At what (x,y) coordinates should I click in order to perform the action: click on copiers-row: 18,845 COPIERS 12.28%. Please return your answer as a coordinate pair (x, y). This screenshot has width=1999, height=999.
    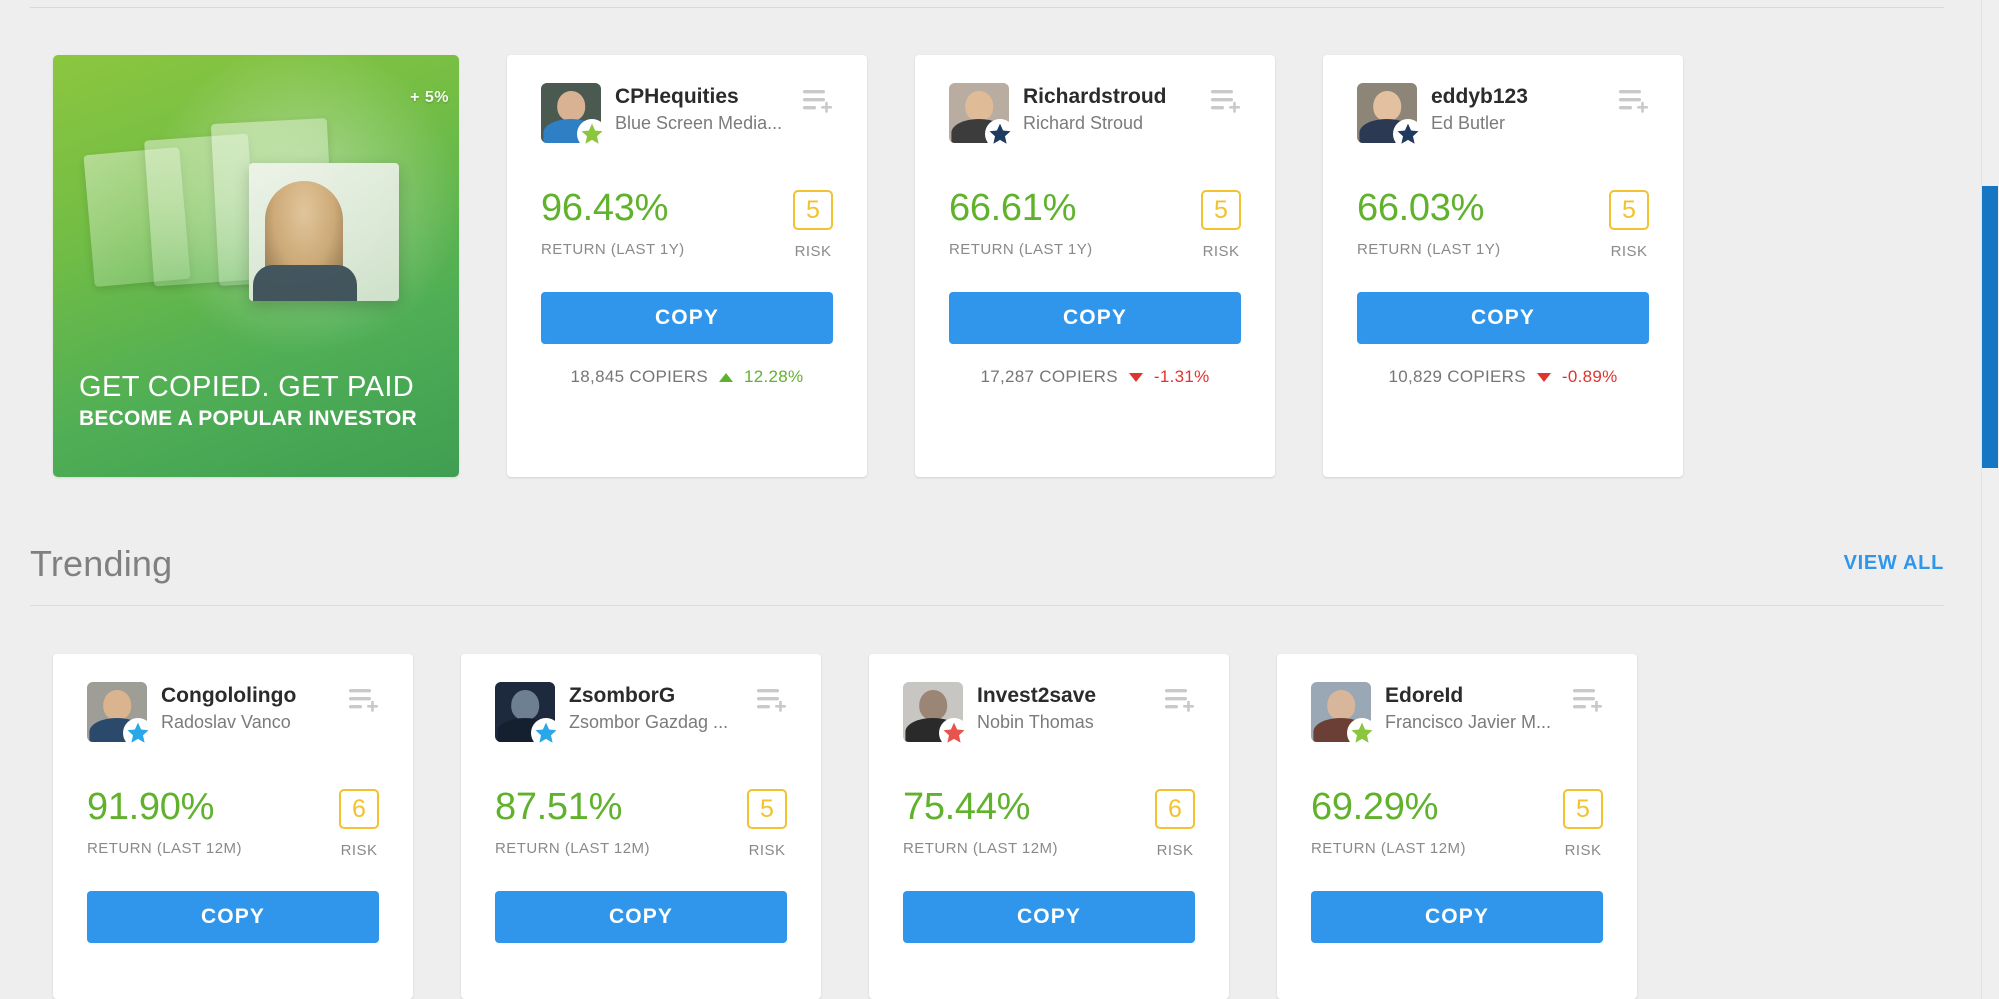
    Looking at the image, I should click on (687, 377).